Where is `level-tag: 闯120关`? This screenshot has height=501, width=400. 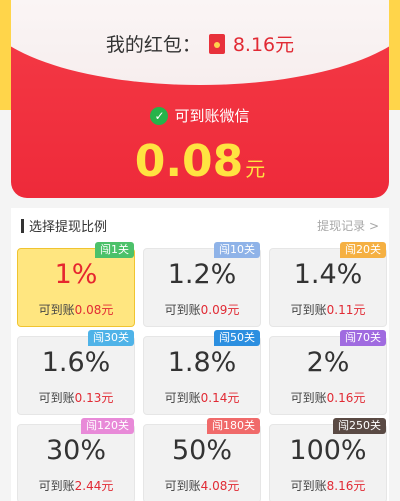
level-tag: 闯120关 is located at coordinates (107, 426).